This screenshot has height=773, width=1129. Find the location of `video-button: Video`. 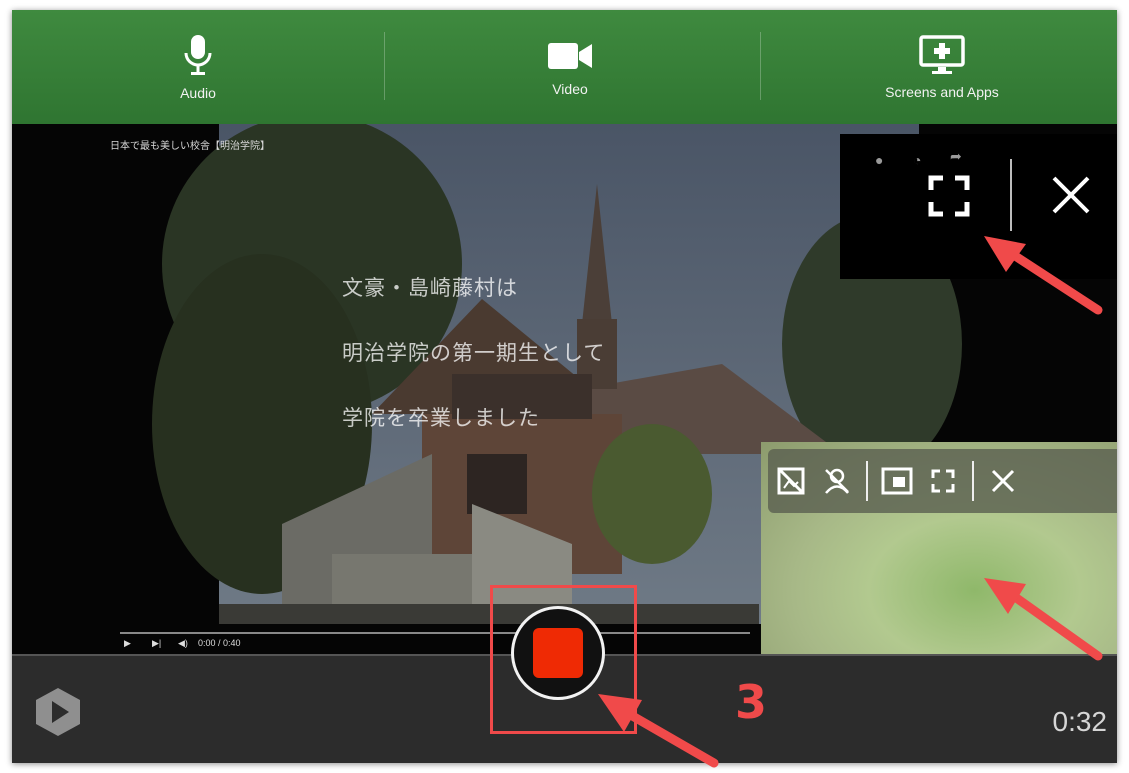

video-button: Video is located at coordinates (570, 67).